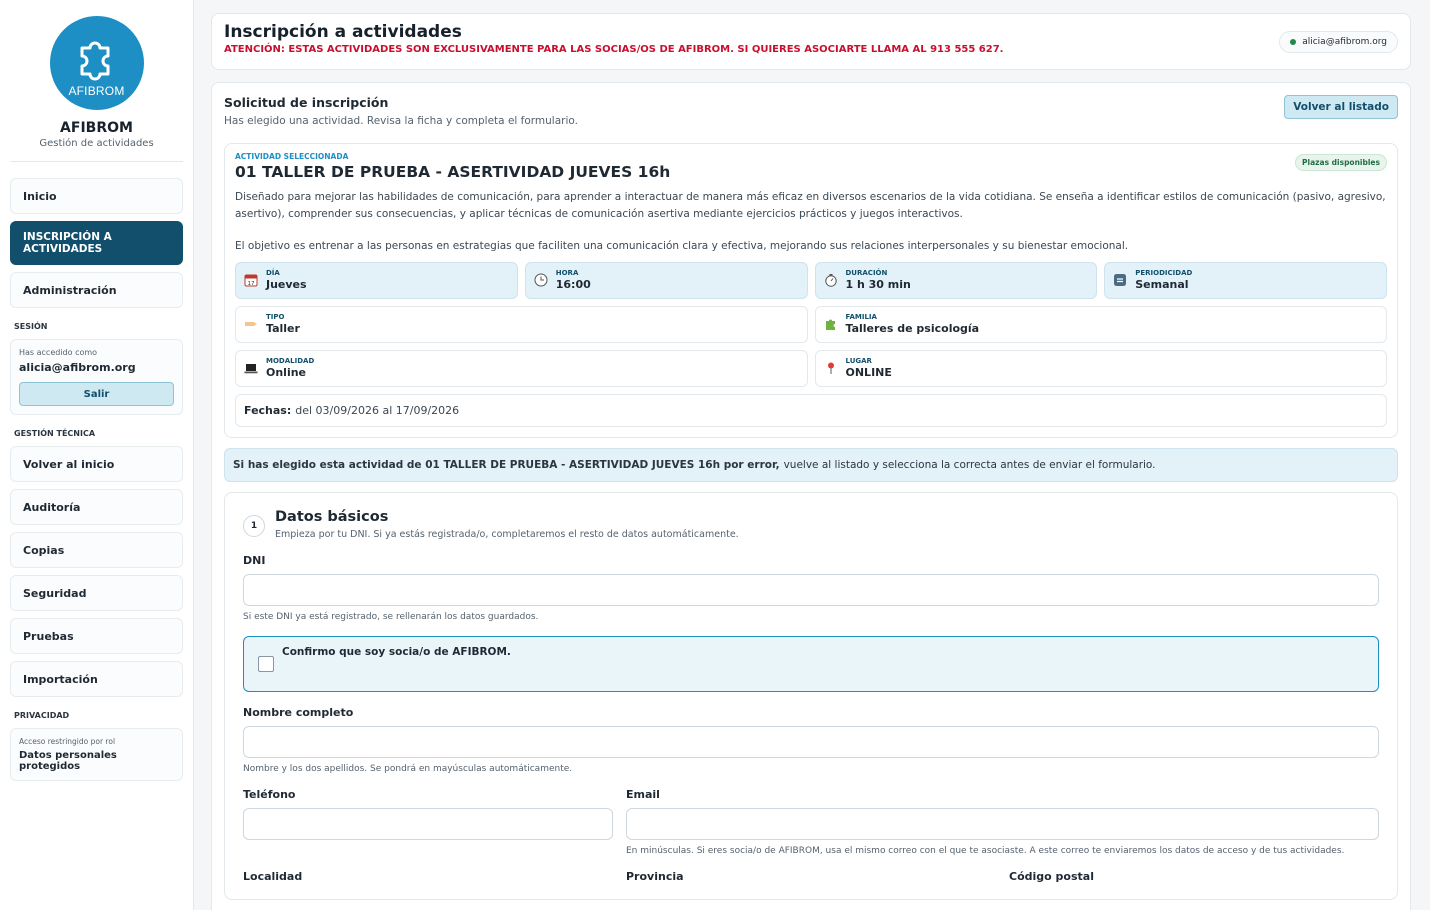 The width and height of the screenshot is (1430, 910). I want to click on brand-name: AFIBROM, so click(96, 128).